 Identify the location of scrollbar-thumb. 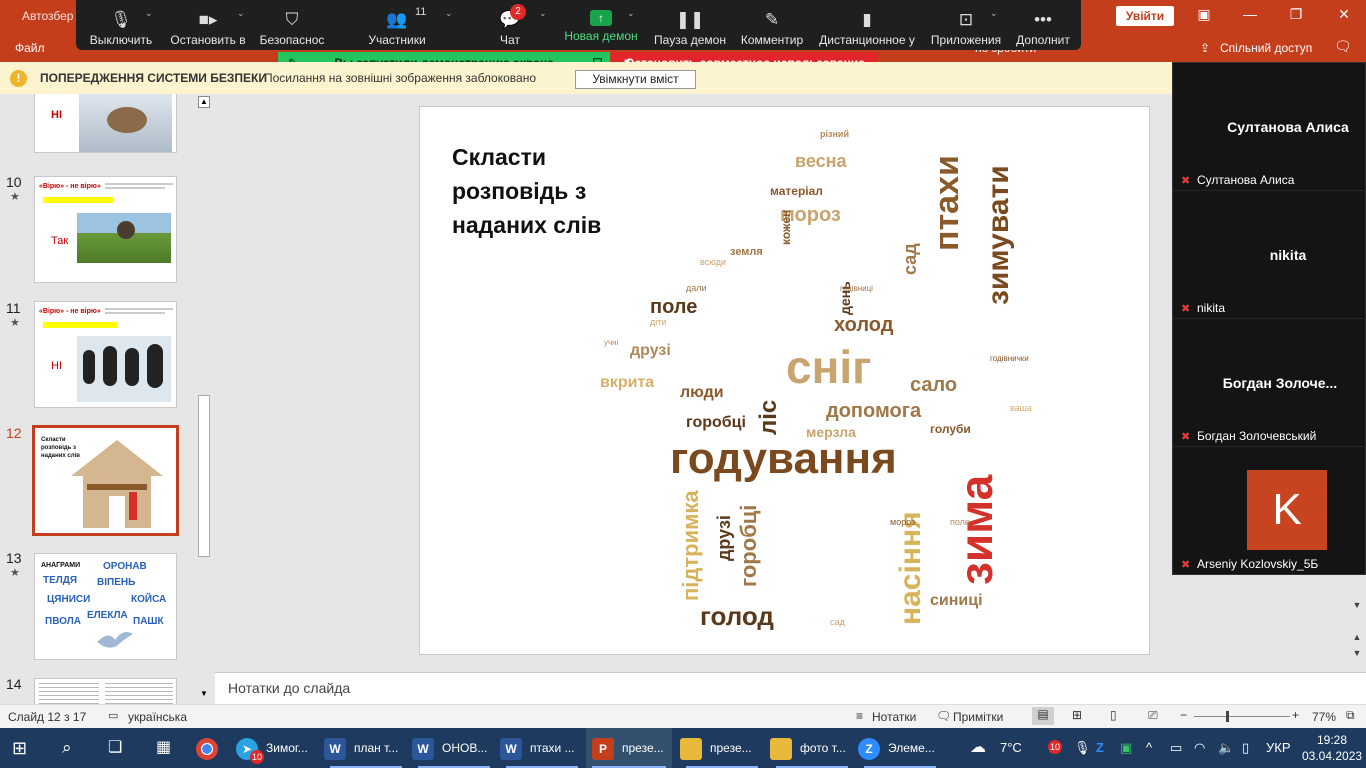
(204, 476).